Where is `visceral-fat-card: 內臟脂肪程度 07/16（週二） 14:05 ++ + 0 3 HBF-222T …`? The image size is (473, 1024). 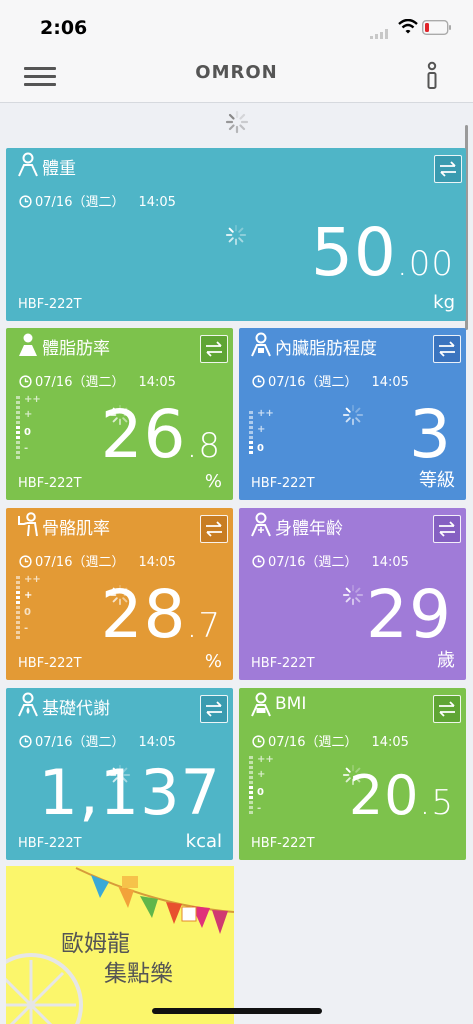
visceral-fat-card: 內臟脂肪程度 07/16（週二） 14:05 ++ + 0 3 HBF-222T … is located at coordinates (352, 414).